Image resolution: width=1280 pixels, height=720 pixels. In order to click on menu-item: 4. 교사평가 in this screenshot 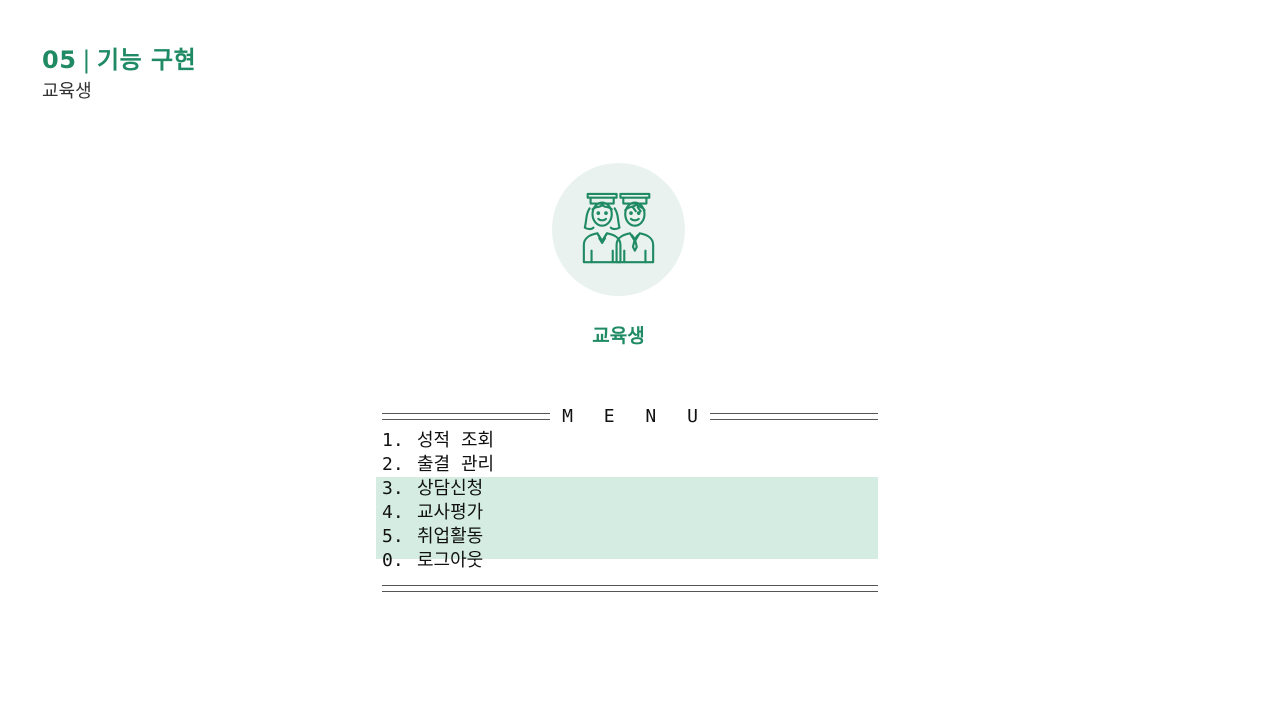, I will do `click(630, 513)`.